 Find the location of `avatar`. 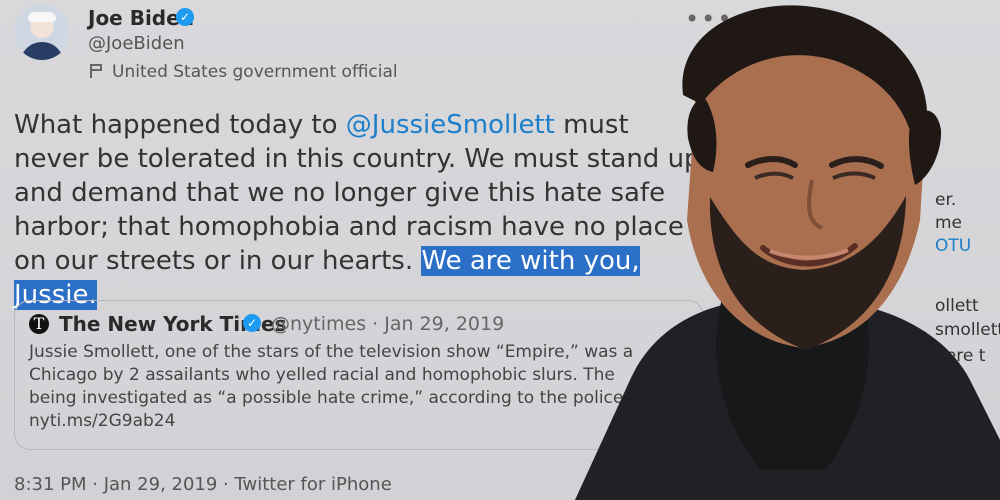

avatar is located at coordinates (42, 32).